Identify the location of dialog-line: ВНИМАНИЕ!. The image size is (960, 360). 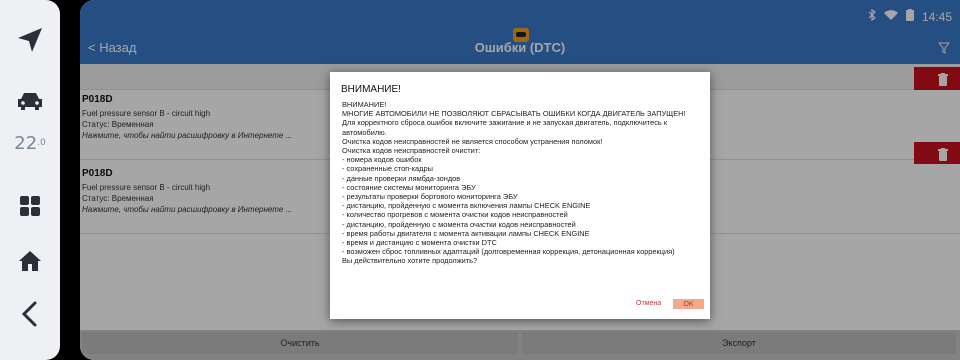
(364, 104).